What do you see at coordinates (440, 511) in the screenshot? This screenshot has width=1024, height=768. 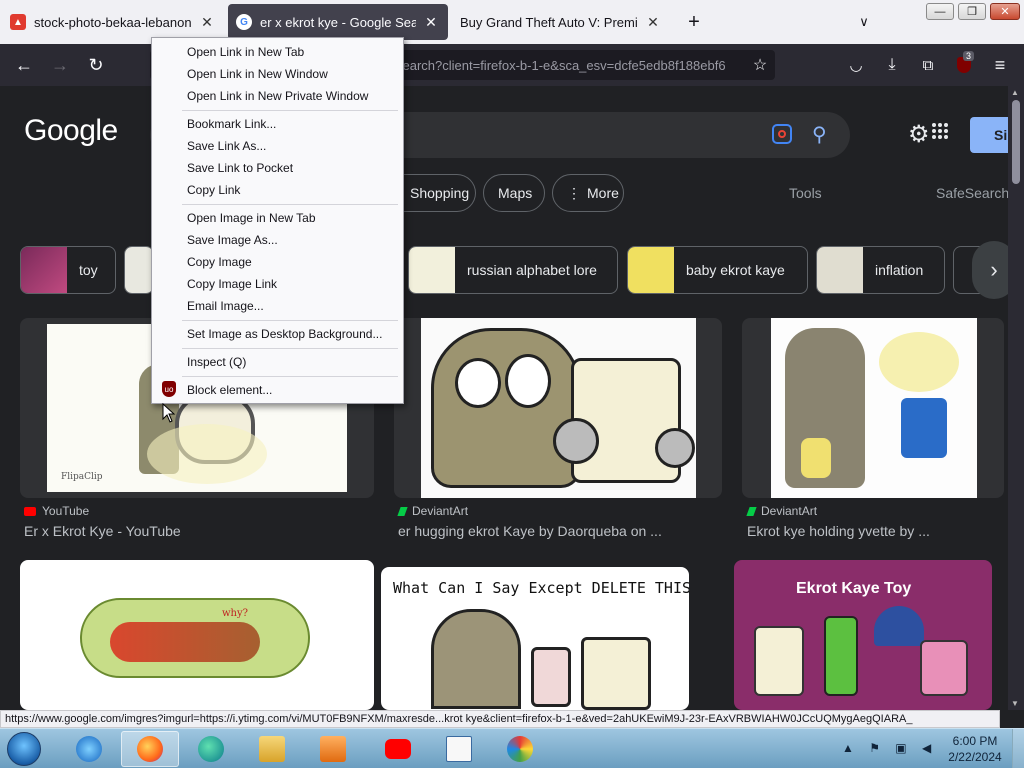 I see `result-source-name: DeviantArt` at bounding box center [440, 511].